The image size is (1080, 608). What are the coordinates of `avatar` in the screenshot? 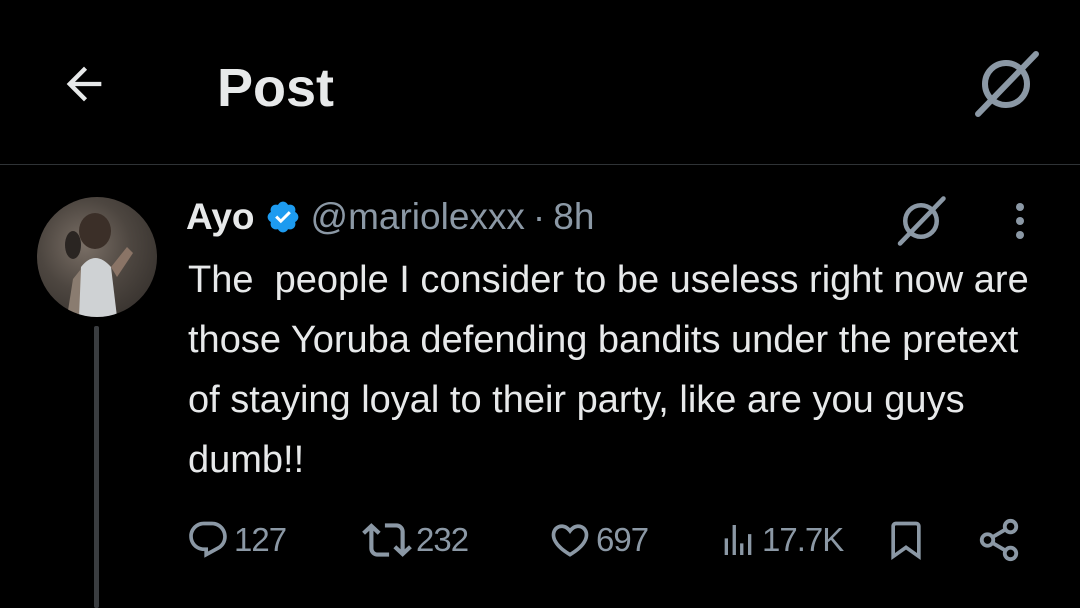 It's located at (97, 257).